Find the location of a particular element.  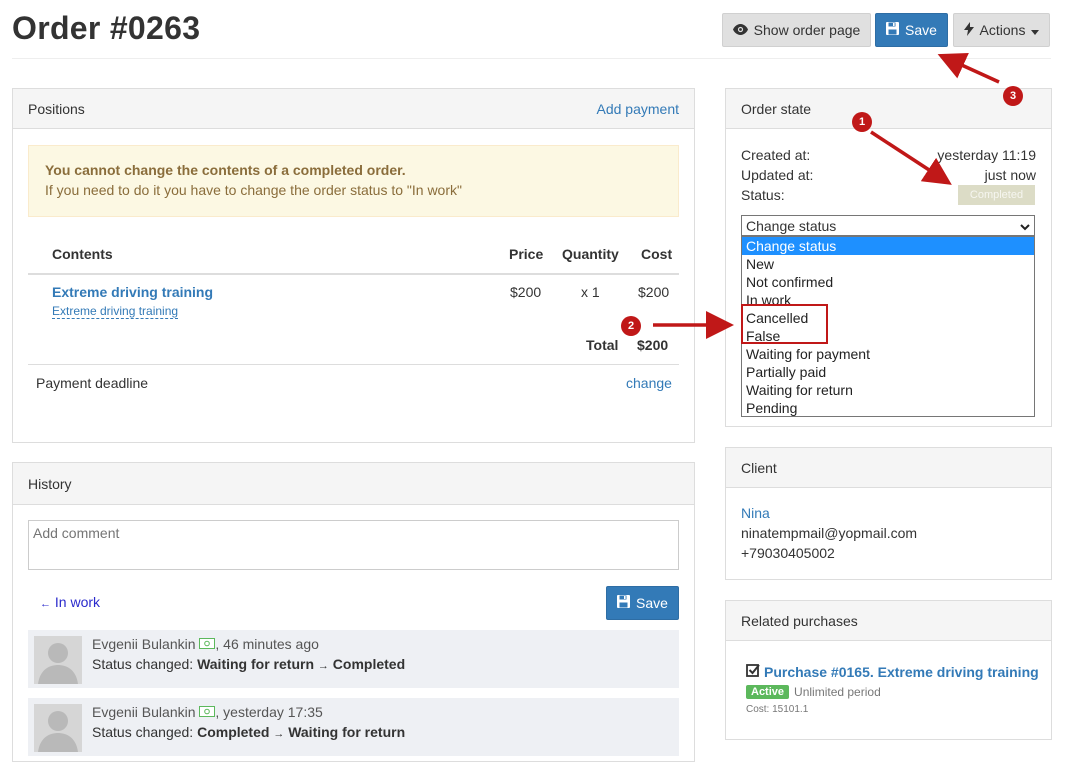

annotation-arrows is located at coordinates (826, 195).